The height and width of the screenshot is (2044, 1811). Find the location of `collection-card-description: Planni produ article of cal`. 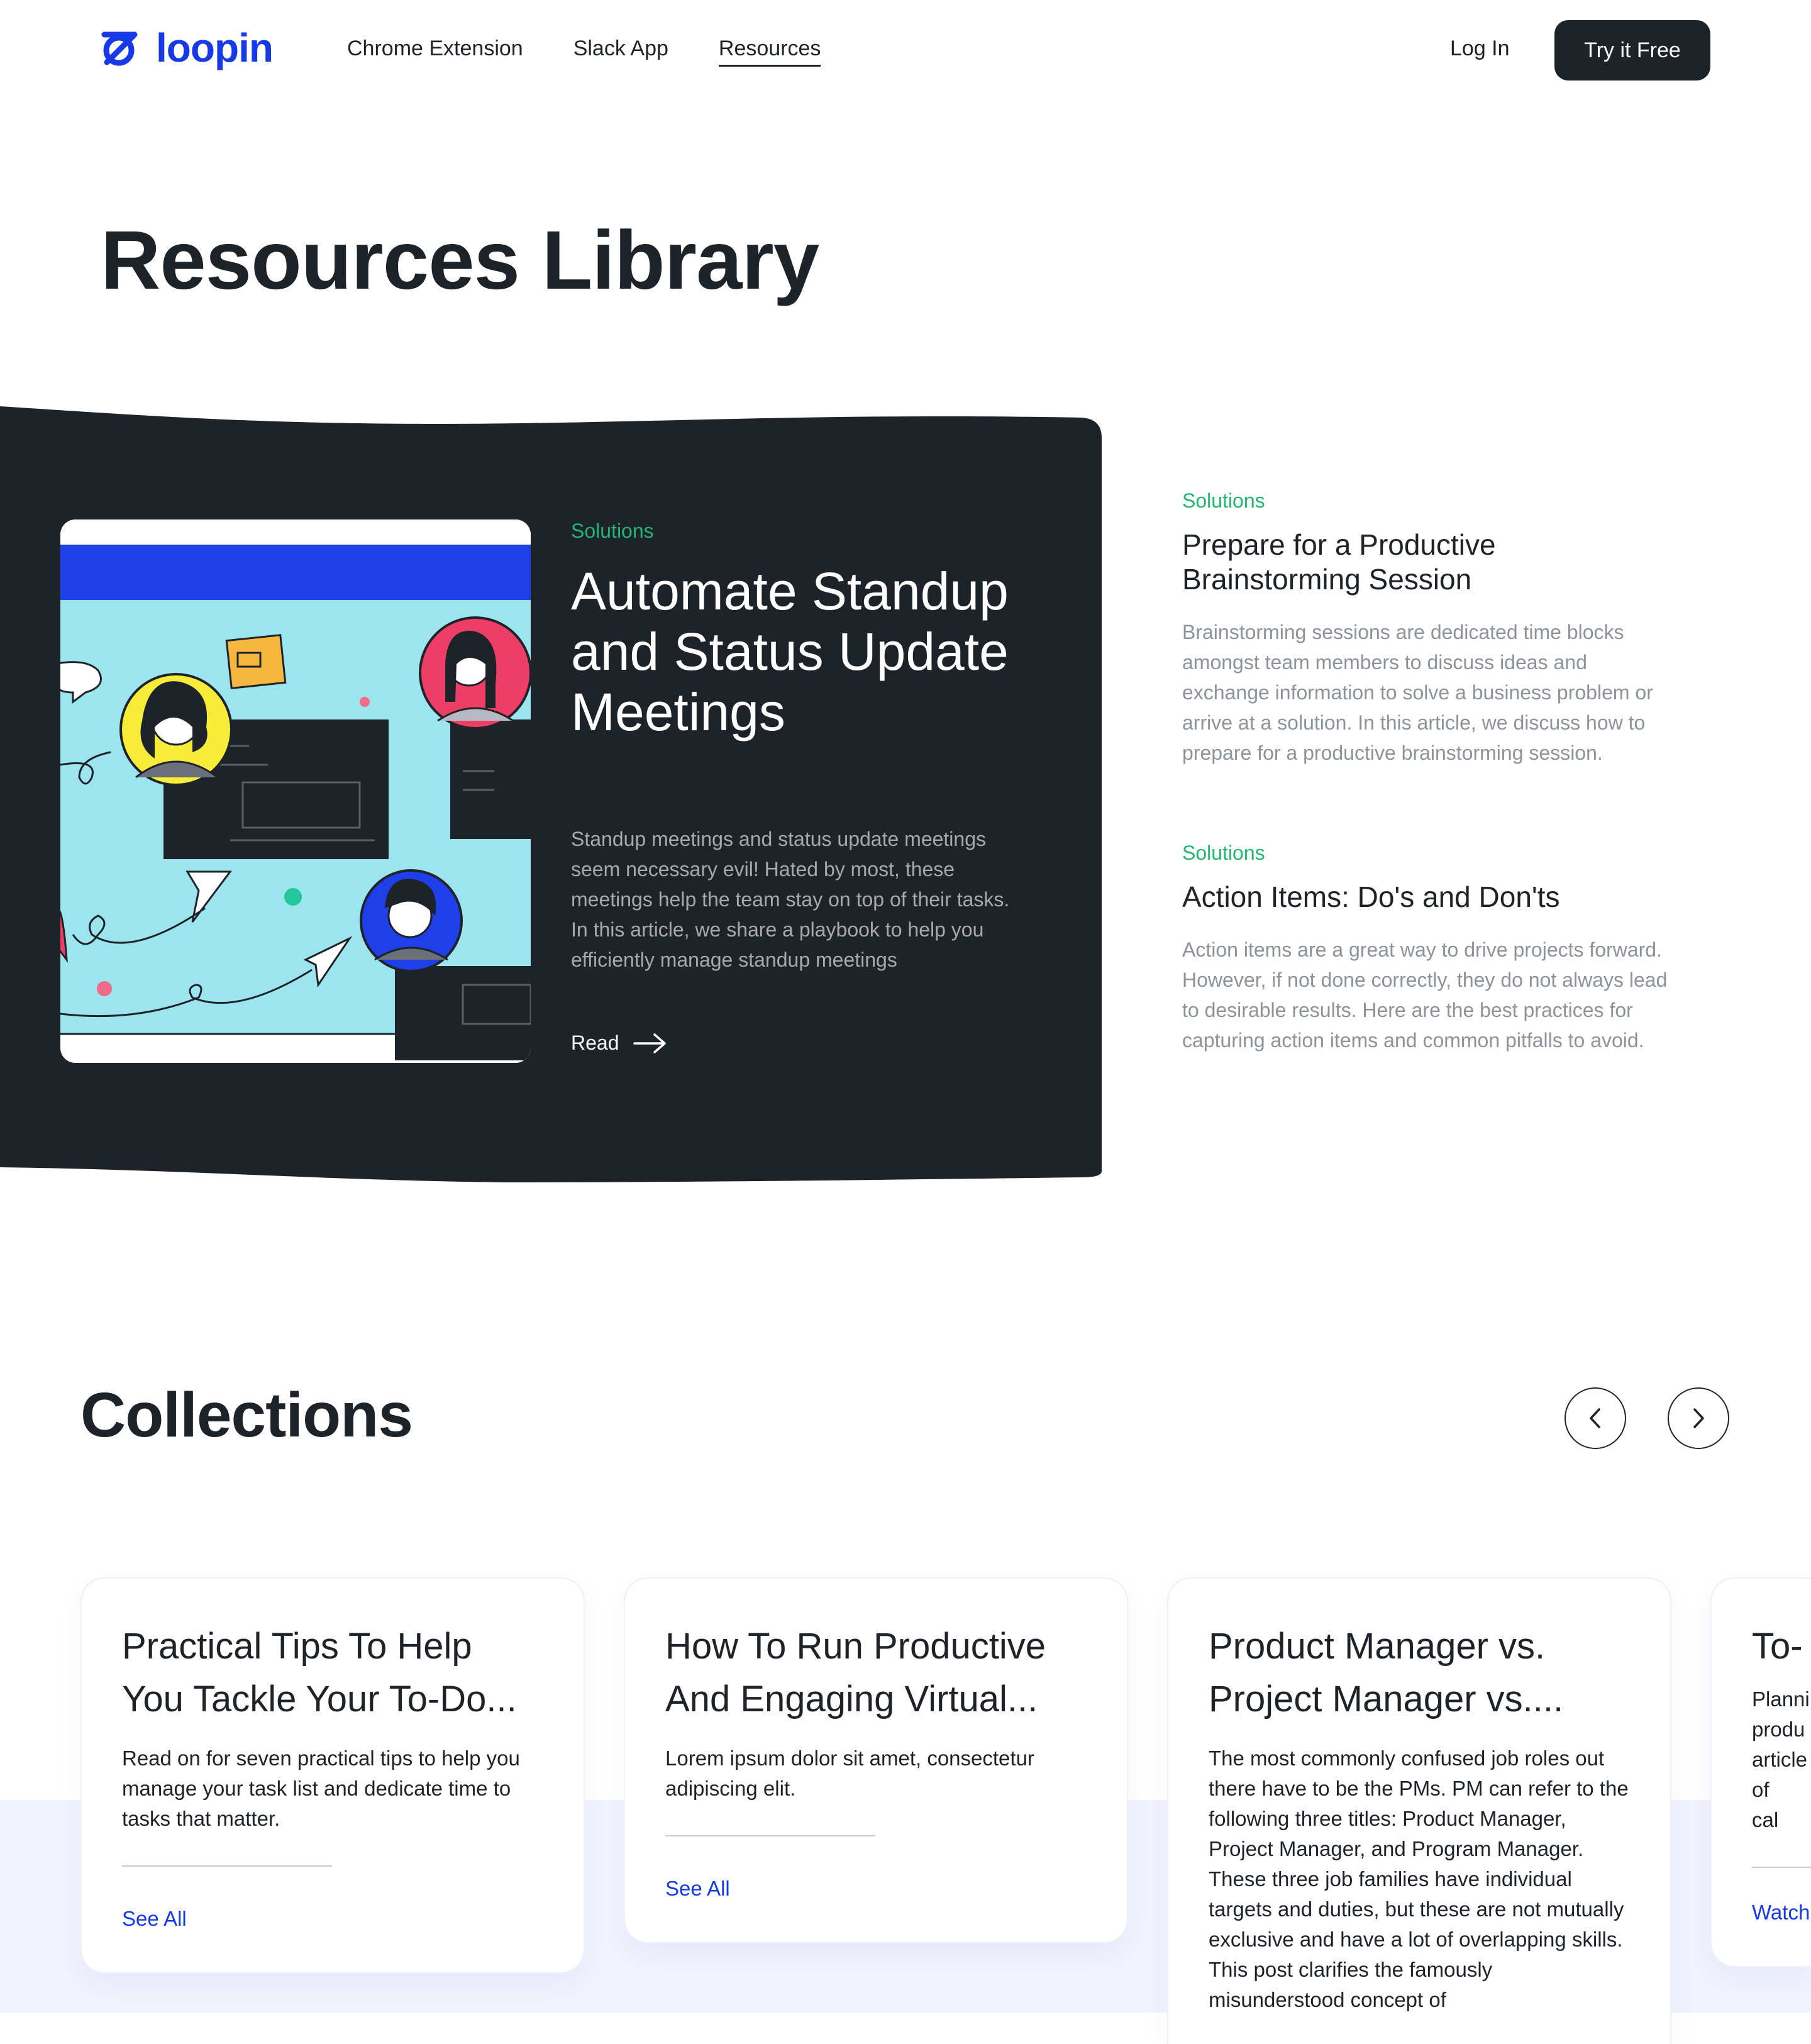

collection-card-description: Planni produ article of cal is located at coordinates (1781, 1759).